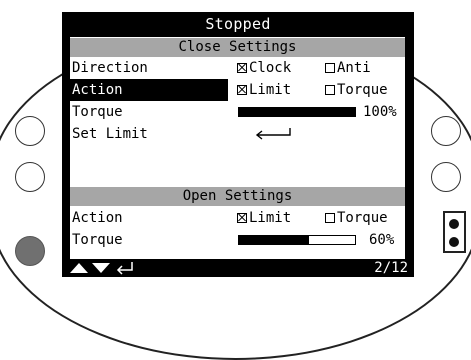  I want to click on close-settings-header: Close Settings, so click(237, 47).